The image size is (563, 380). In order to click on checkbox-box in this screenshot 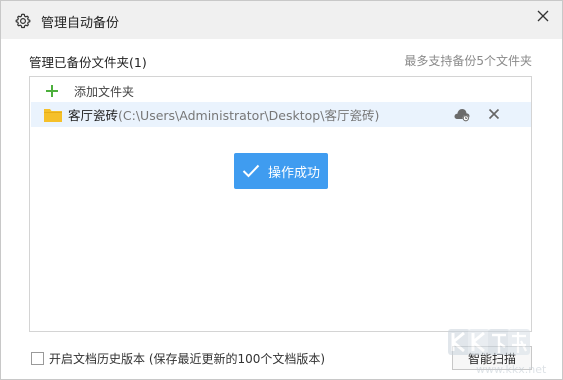, I will do `click(37, 358)`.